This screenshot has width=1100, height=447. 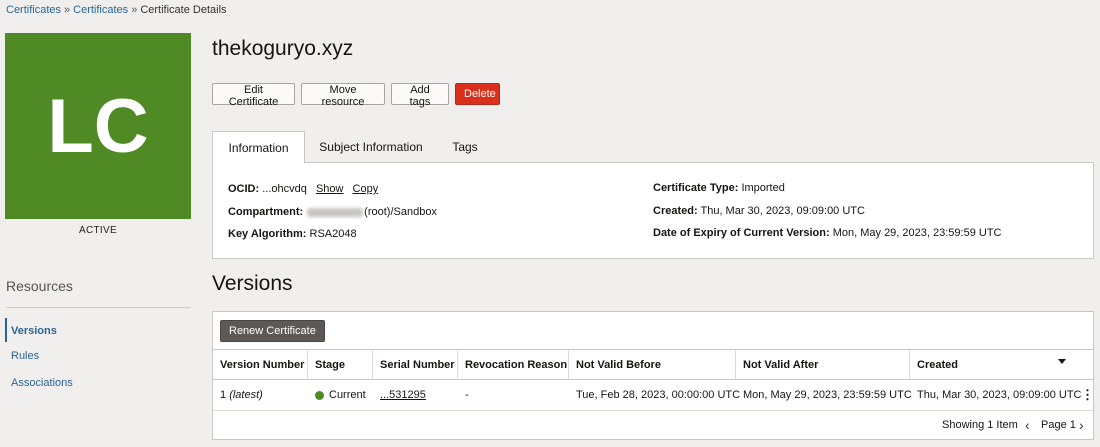 What do you see at coordinates (1086, 395) in the screenshot?
I see `kebab-icon: ⋮` at bounding box center [1086, 395].